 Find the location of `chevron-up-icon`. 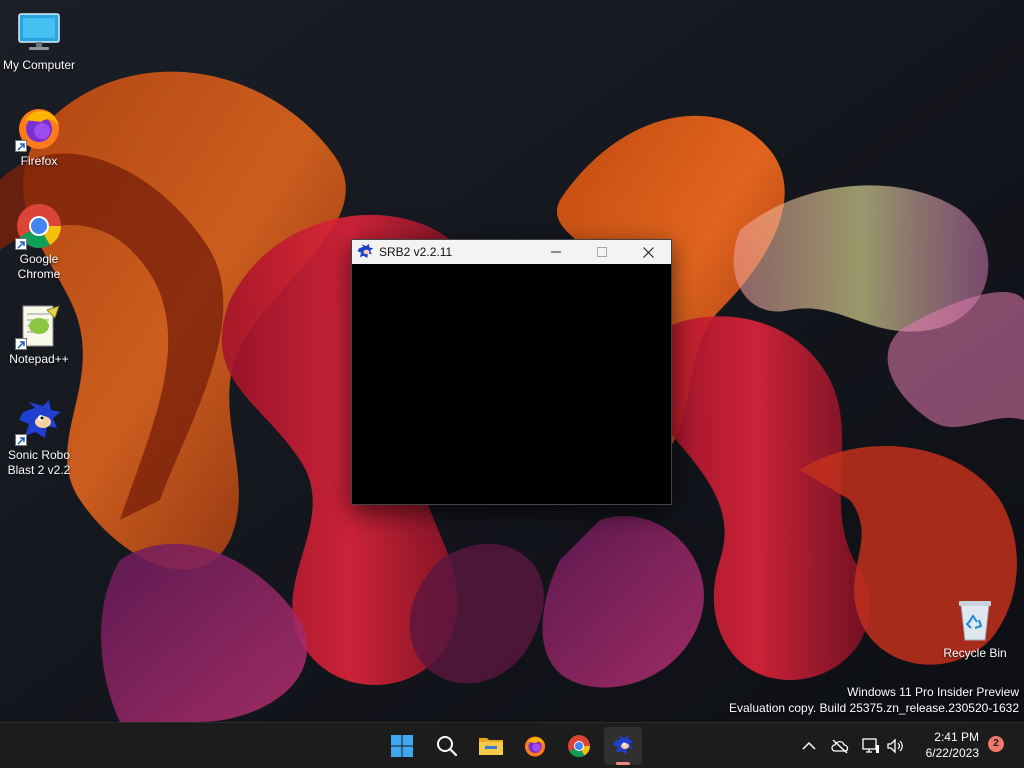

chevron-up-icon is located at coordinates (809, 745).